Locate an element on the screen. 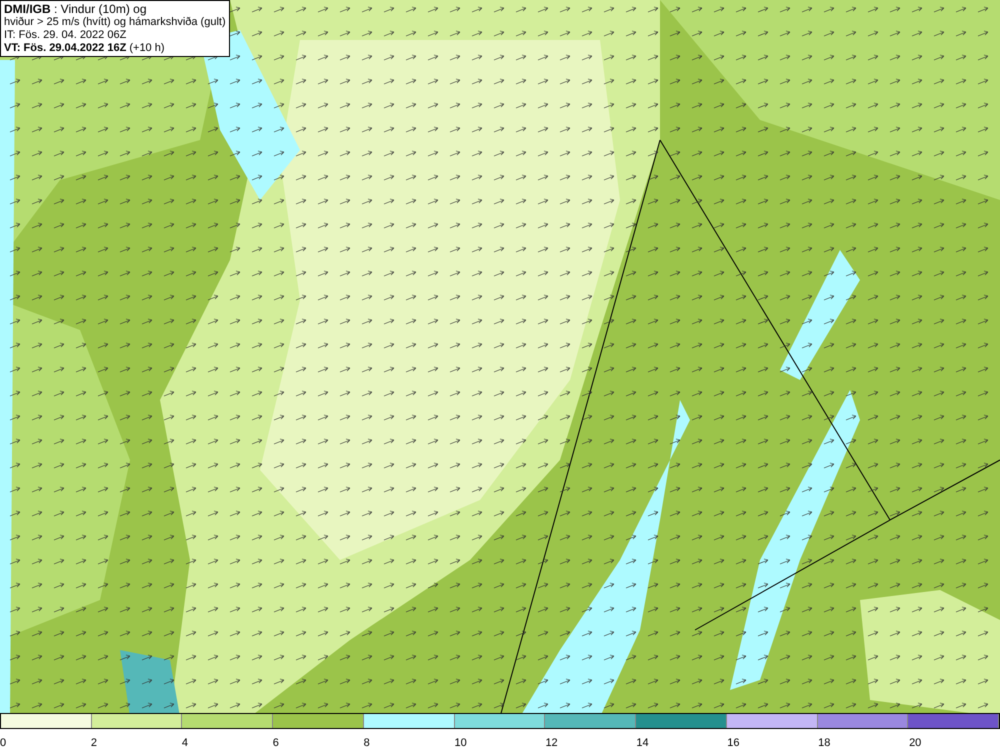 The width and height of the screenshot is (1000, 747). legend-tick-label: 0 is located at coordinates (3, 742).